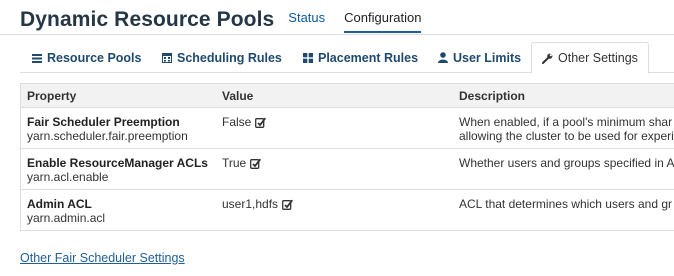 Image resolution: width=674 pixels, height=276 pixels. What do you see at coordinates (547, 58) in the screenshot?
I see `wrench-icon` at bounding box center [547, 58].